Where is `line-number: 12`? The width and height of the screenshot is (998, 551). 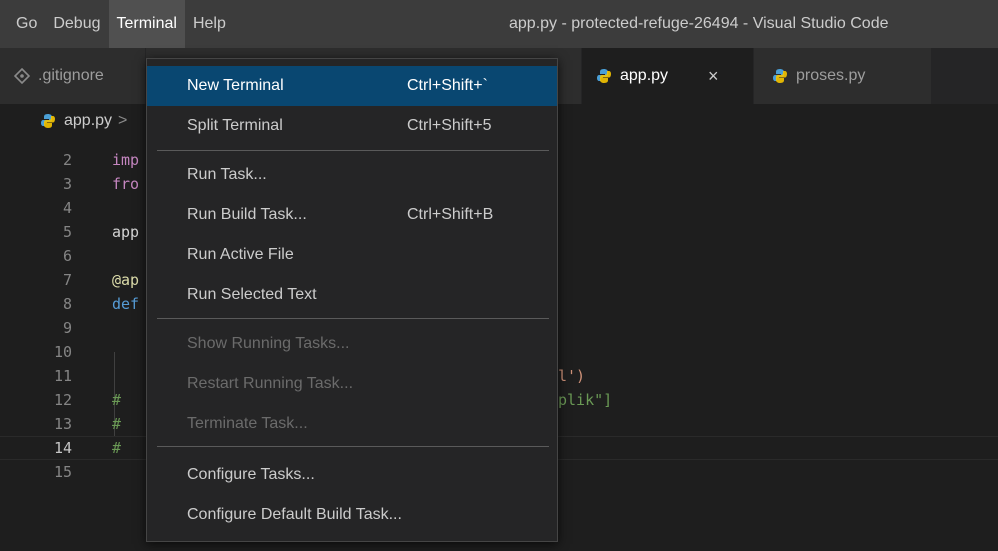
line-number: 12 is located at coordinates (62, 400).